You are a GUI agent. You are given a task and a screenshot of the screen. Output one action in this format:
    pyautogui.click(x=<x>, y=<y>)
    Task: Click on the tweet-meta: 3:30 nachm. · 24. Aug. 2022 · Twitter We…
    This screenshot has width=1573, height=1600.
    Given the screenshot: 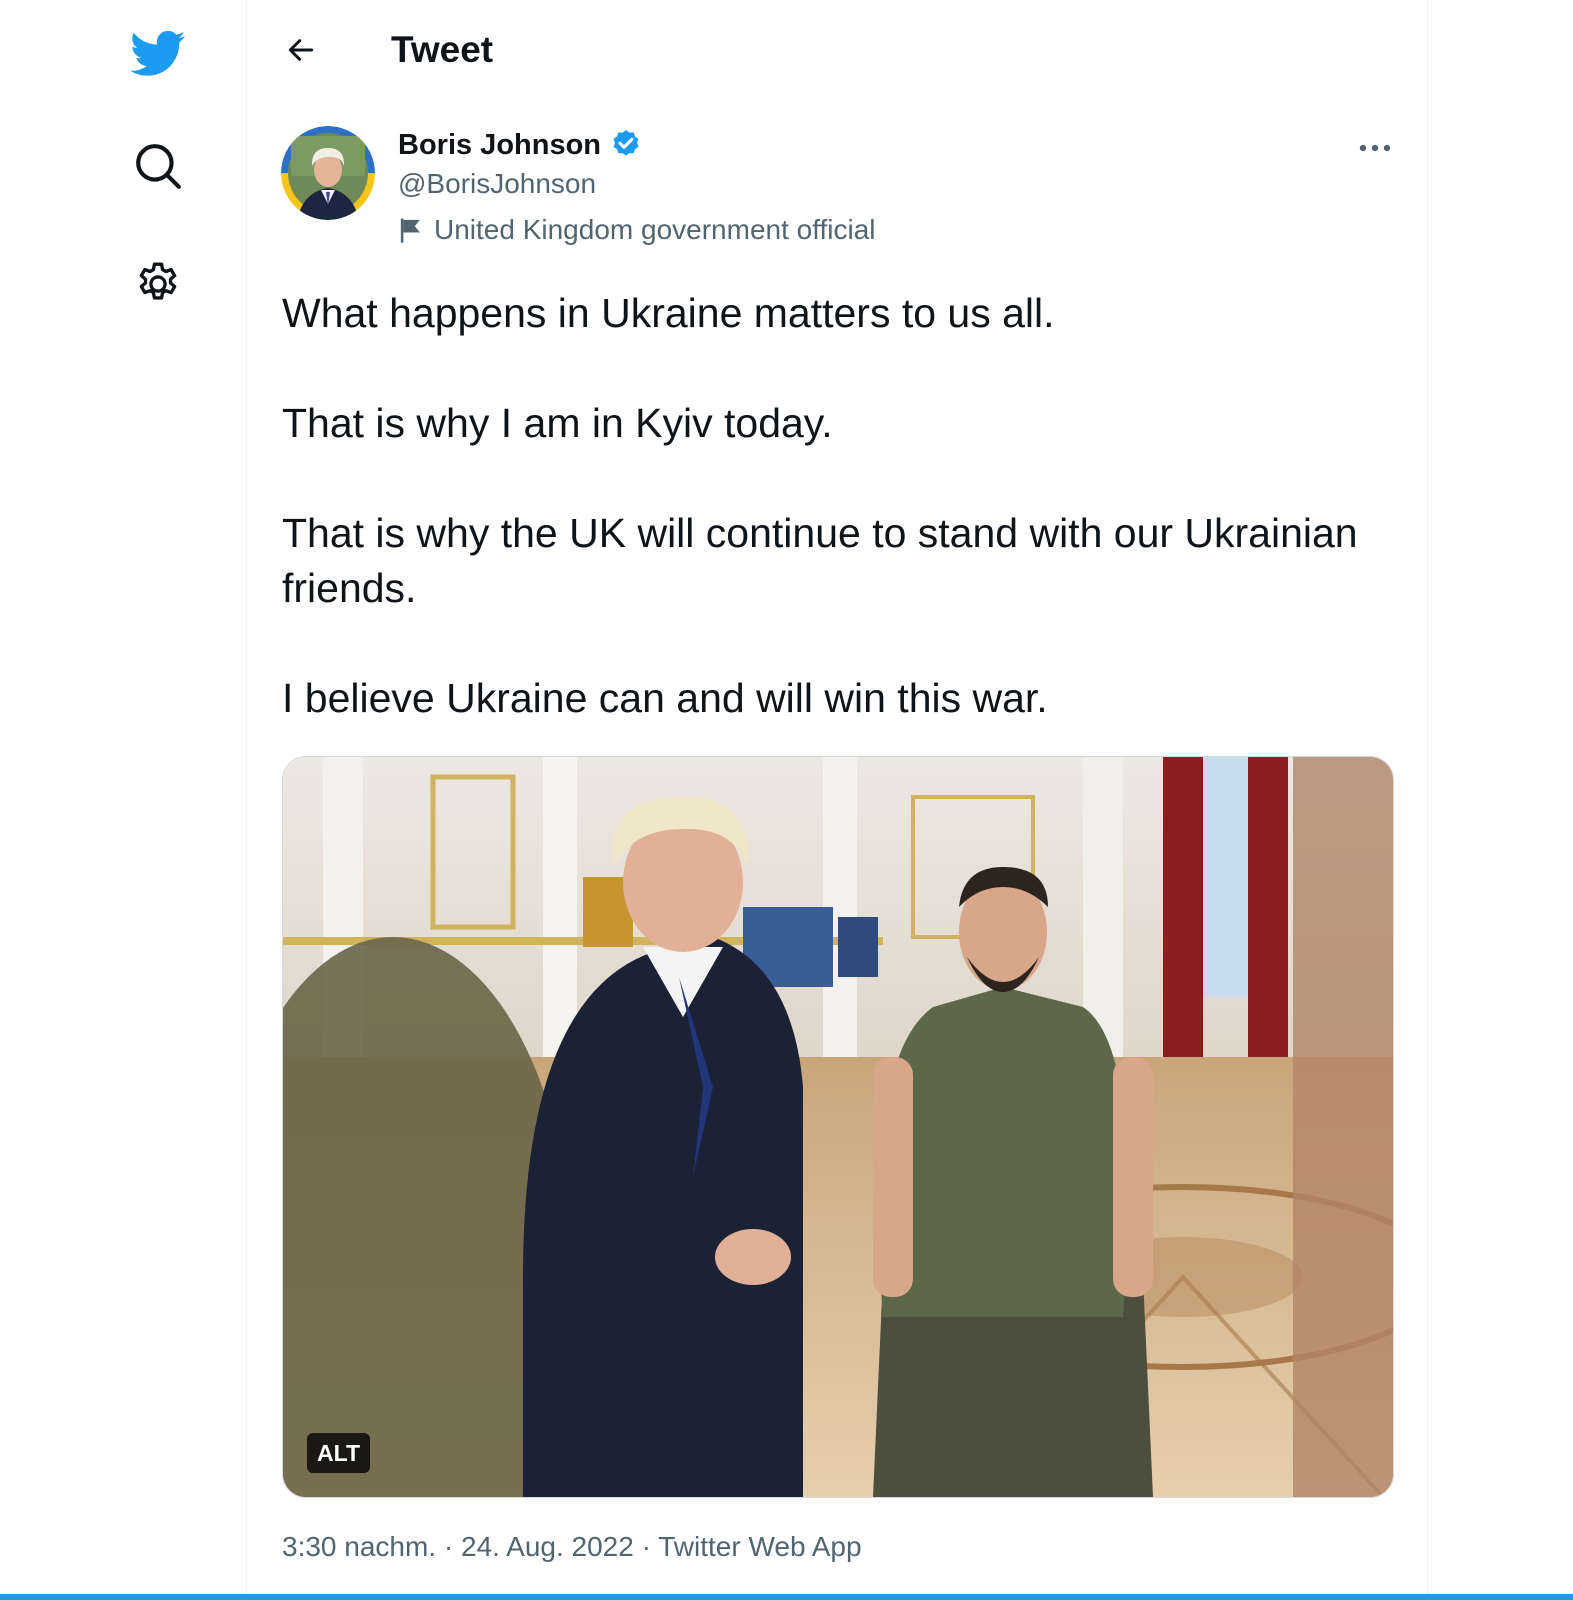 What is the action you would take?
    pyautogui.click(x=572, y=1547)
    